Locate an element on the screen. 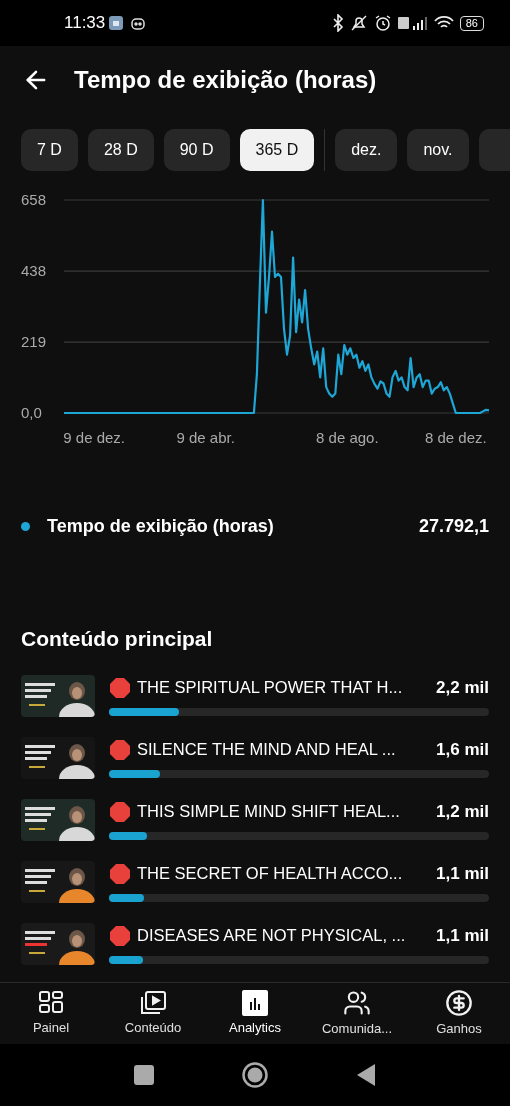 This screenshot has height=1106, width=510. x-axis-label: 9 de abr. is located at coordinates (205, 437).